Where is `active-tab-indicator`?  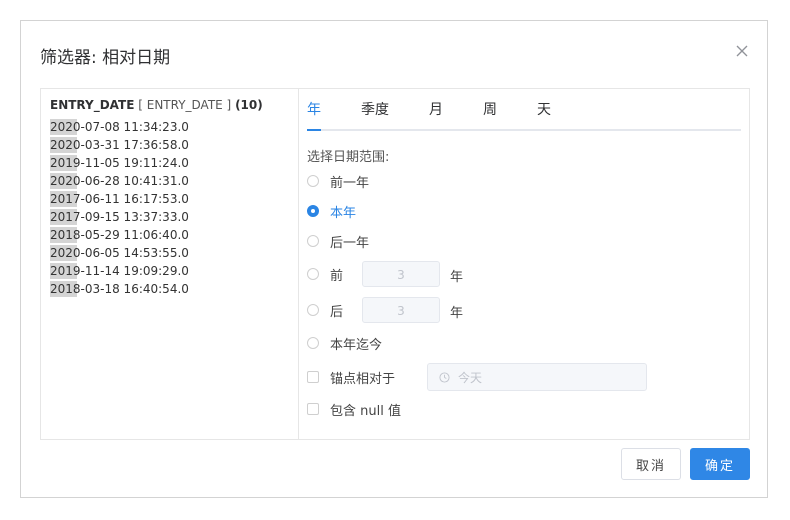
active-tab-indicator is located at coordinates (314, 130).